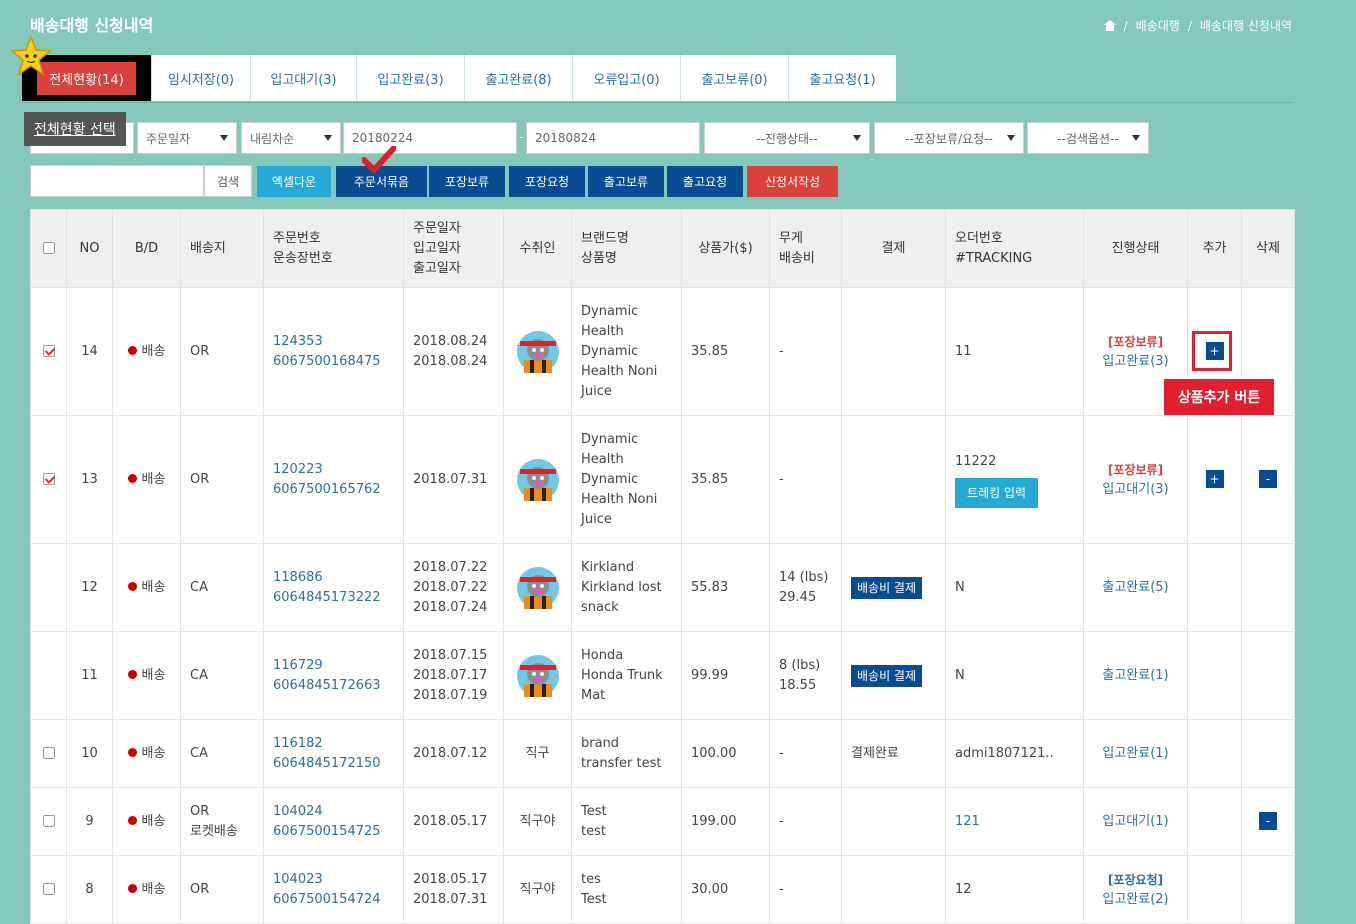 Image resolution: width=1356 pixels, height=924 pixels. What do you see at coordinates (333, 342) in the screenshot?
I see `order-number-link: 124353` at bounding box center [333, 342].